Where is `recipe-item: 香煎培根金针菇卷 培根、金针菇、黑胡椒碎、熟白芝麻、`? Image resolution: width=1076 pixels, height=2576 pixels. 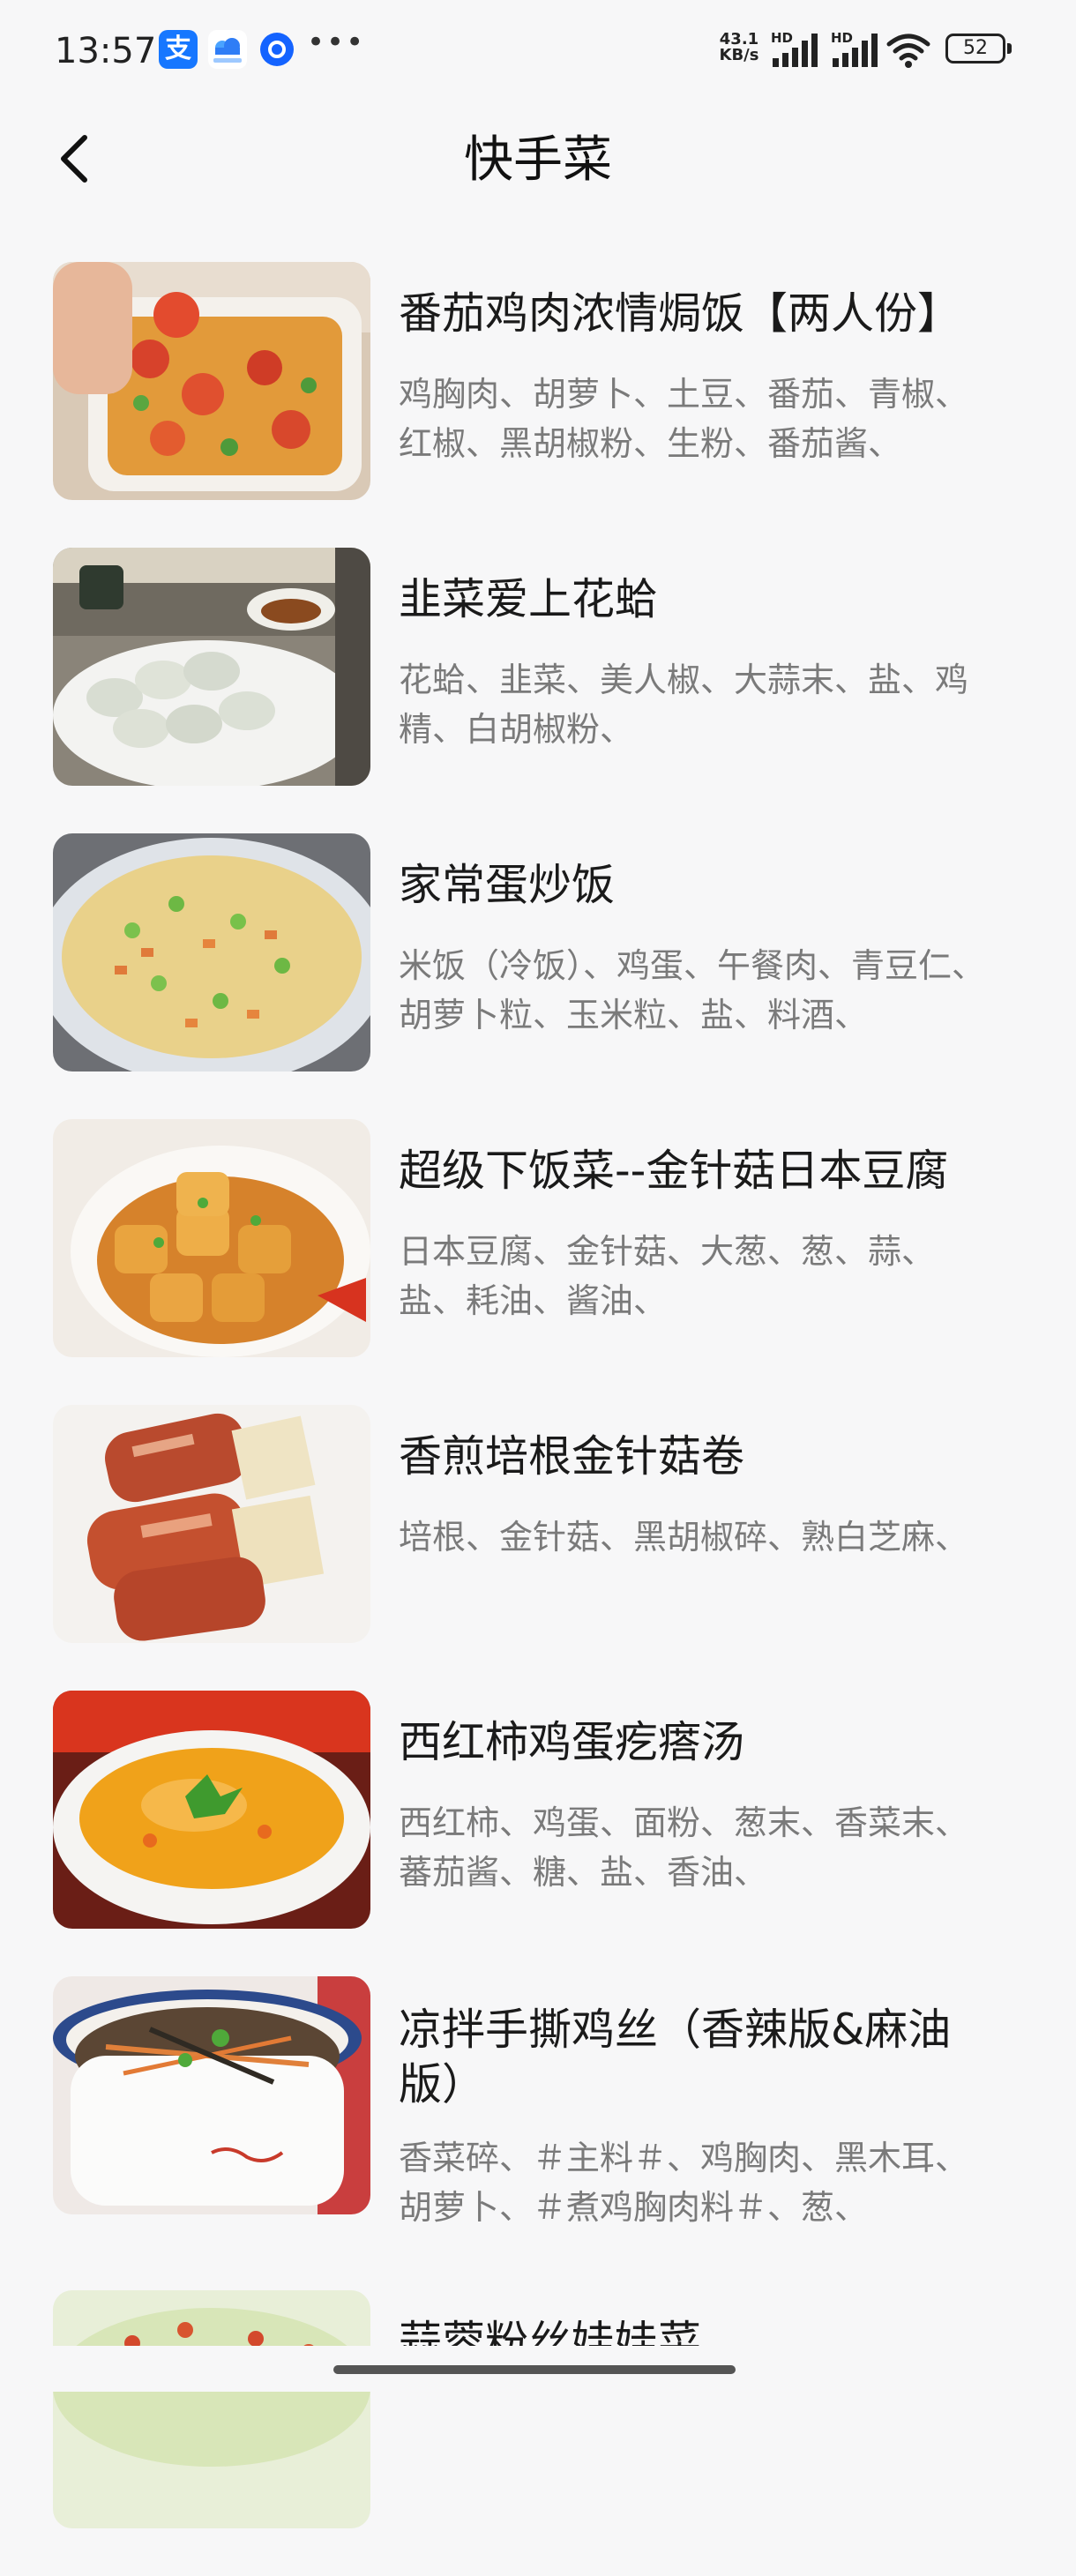 recipe-item: 香煎培根金针菇卷 培根、金针菇、黑胡椒碎、熟白芝麻、 is located at coordinates (538, 1548).